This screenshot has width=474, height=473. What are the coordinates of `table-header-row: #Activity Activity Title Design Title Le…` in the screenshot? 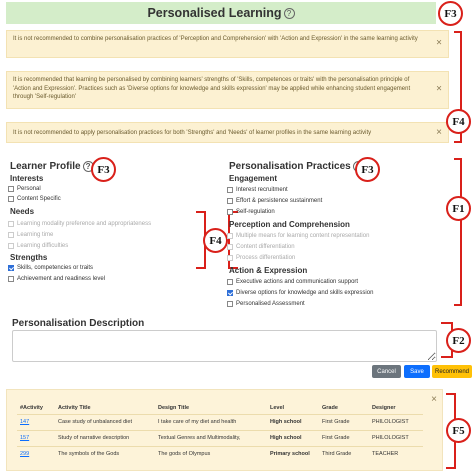 It's located at (220, 408).